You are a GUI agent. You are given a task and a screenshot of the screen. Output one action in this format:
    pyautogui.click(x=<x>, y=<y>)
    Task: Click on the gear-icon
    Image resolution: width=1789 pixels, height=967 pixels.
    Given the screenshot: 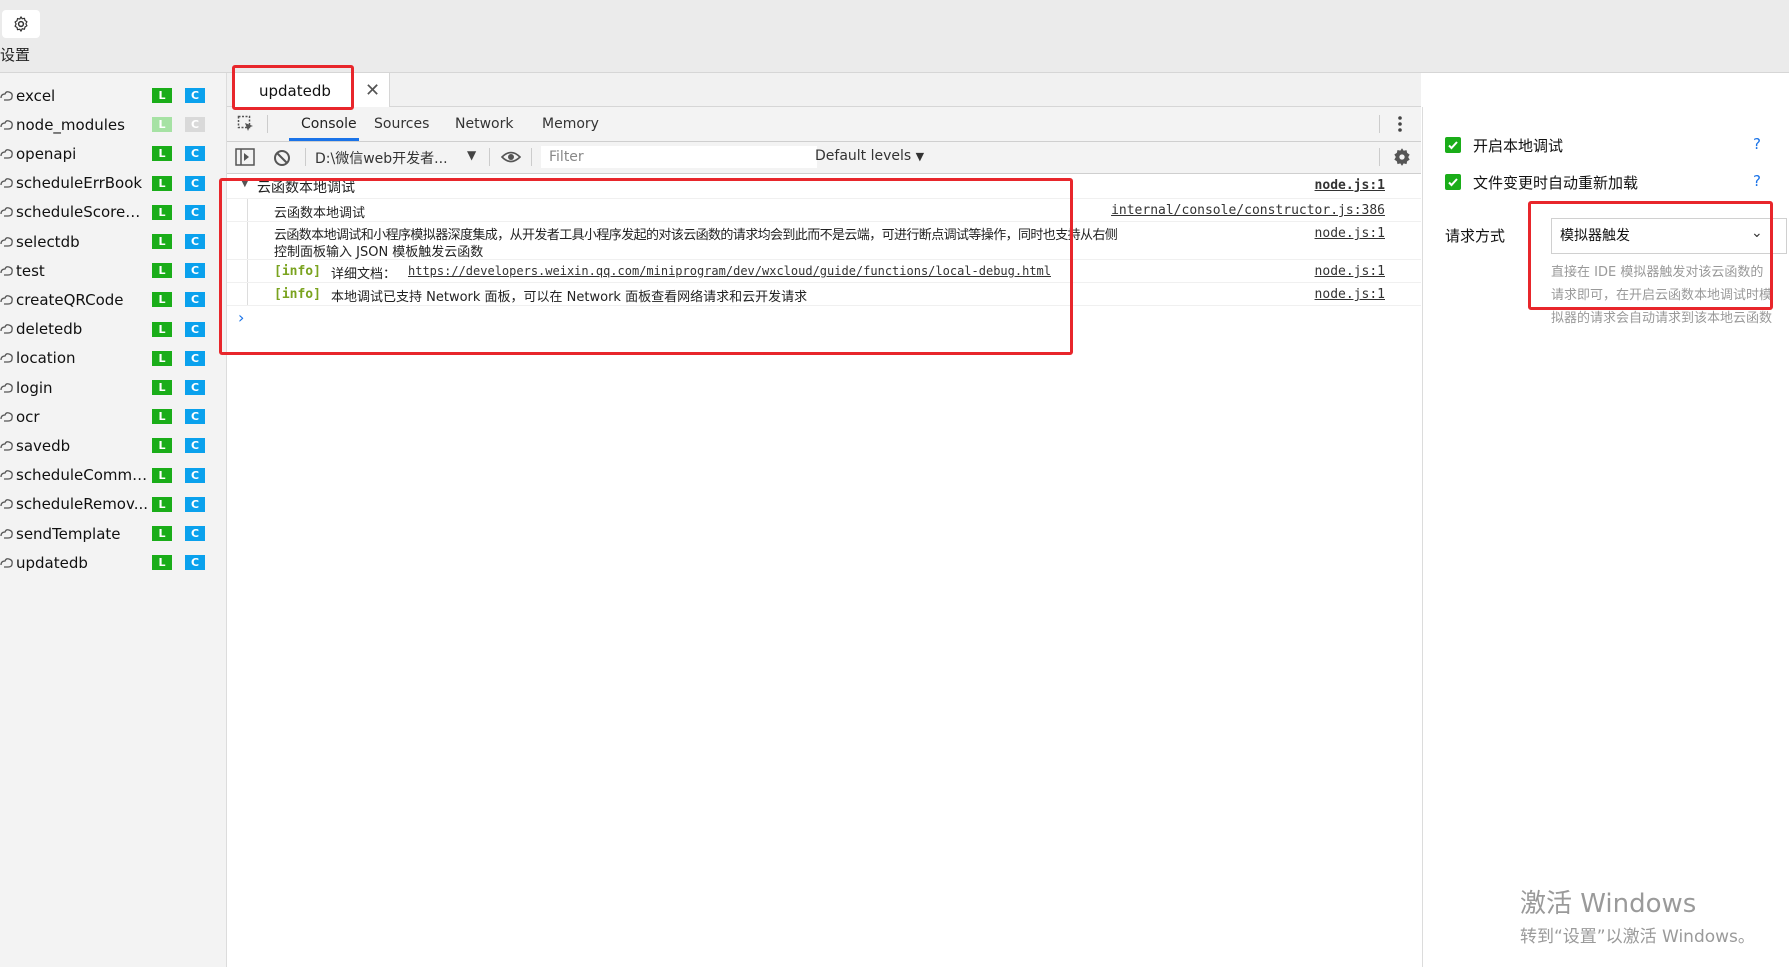 What is the action you would take?
    pyautogui.click(x=21, y=24)
    